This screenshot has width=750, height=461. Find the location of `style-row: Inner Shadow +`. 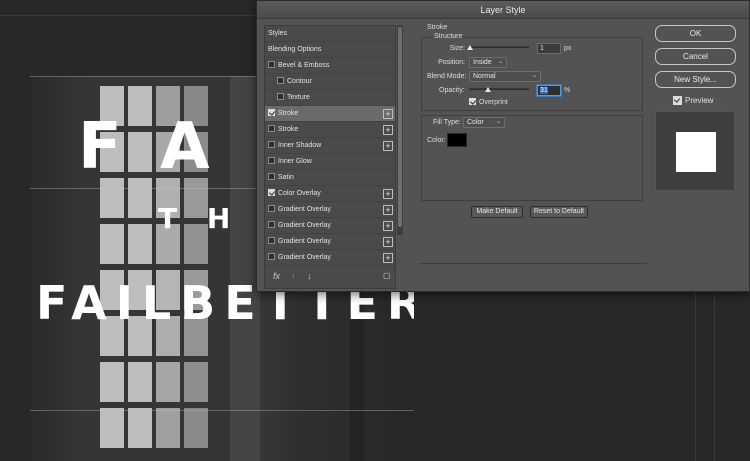

style-row: Inner Shadow + is located at coordinates (330, 146).